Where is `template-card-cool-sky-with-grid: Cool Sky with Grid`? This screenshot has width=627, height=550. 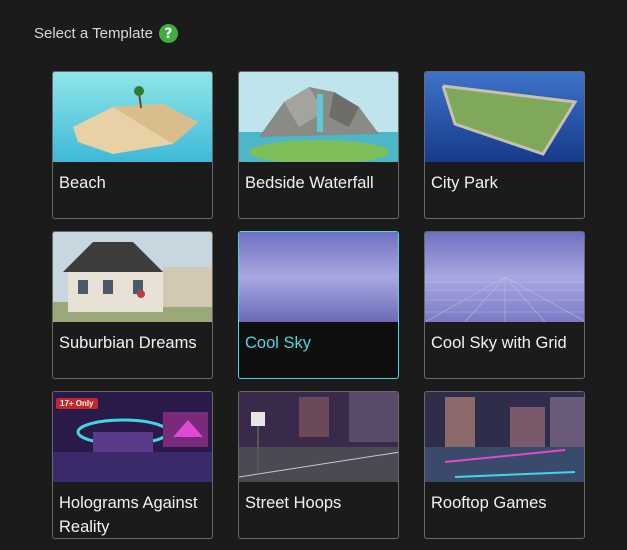
template-card-cool-sky-with-grid: Cool Sky with Grid is located at coordinates (504, 305).